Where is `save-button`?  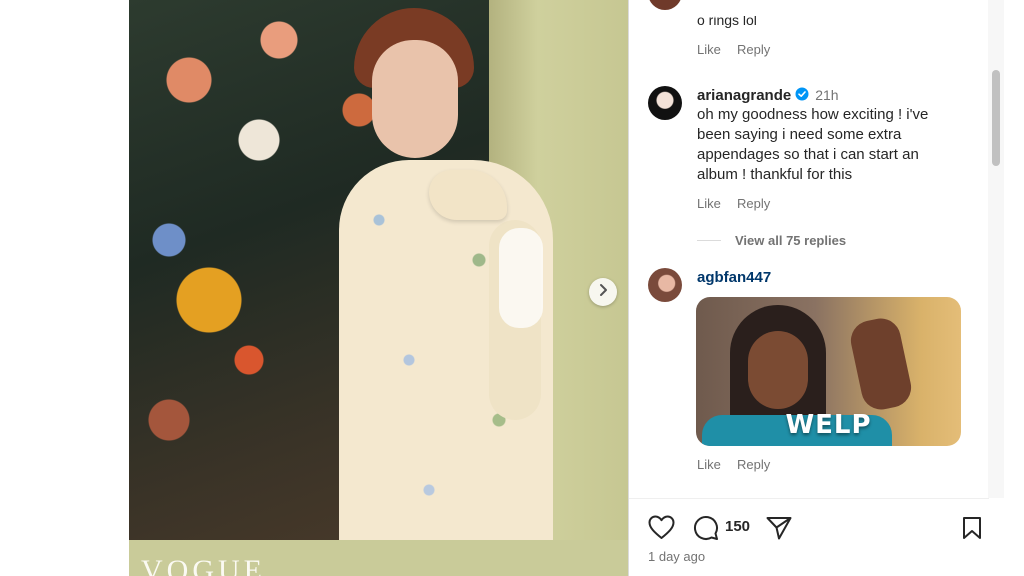 save-button is located at coordinates (972, 529).